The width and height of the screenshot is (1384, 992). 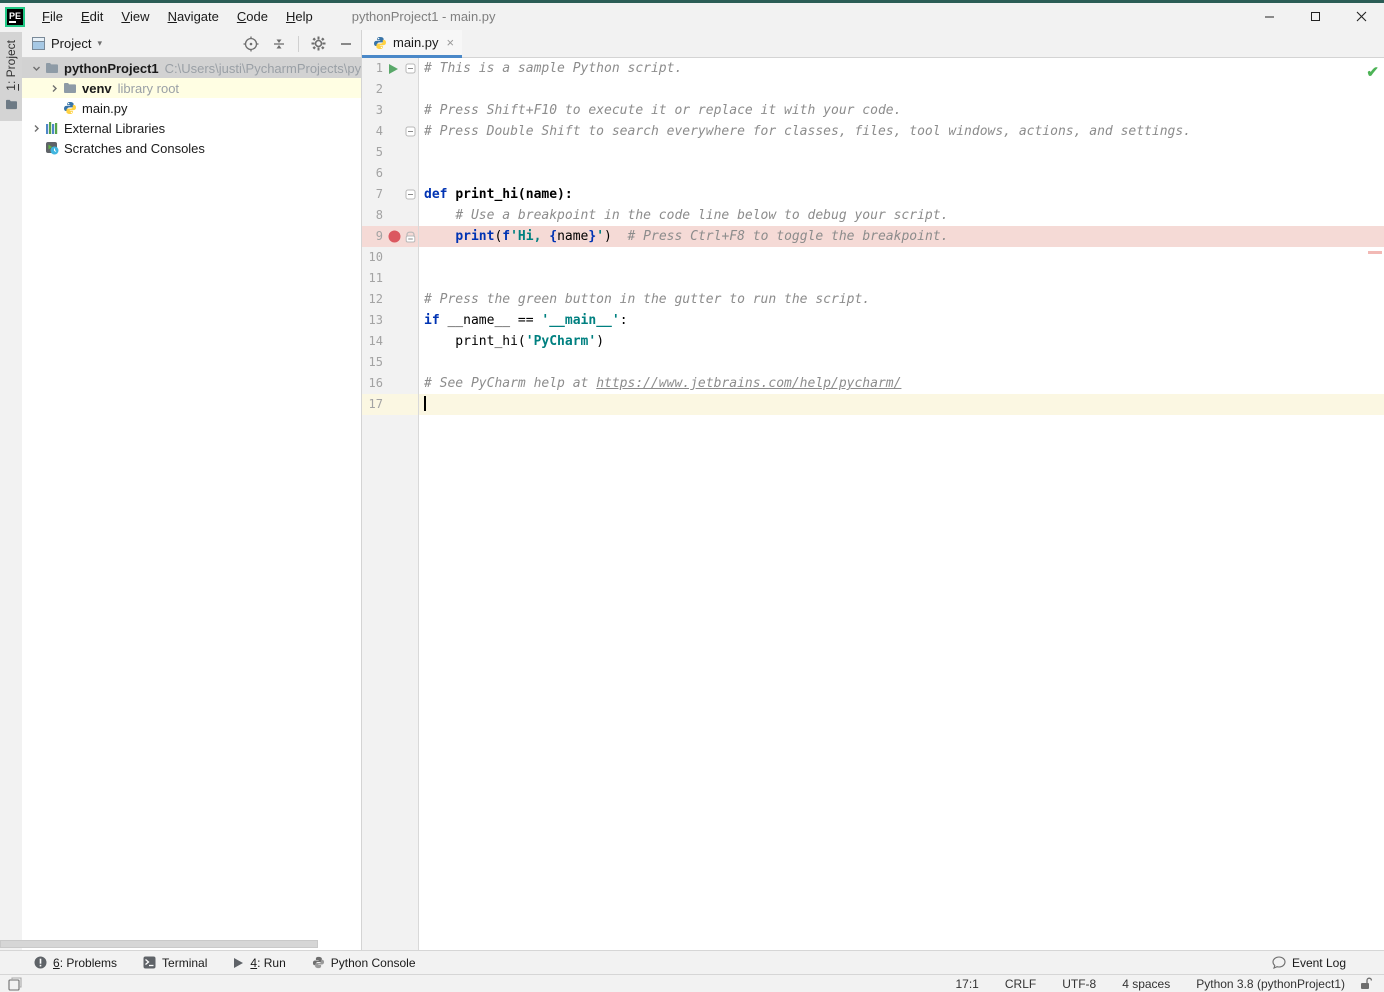 What do you see at coordinates (873, 68) in the screenshot?
I see `code-line-1: 1 # This is a sample Python script.` at bounding box center [873, 68].